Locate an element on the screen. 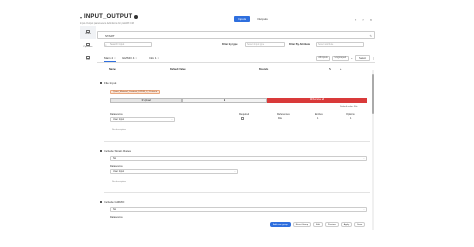  download-button: ⬇ is located at coordinates (224, 100).